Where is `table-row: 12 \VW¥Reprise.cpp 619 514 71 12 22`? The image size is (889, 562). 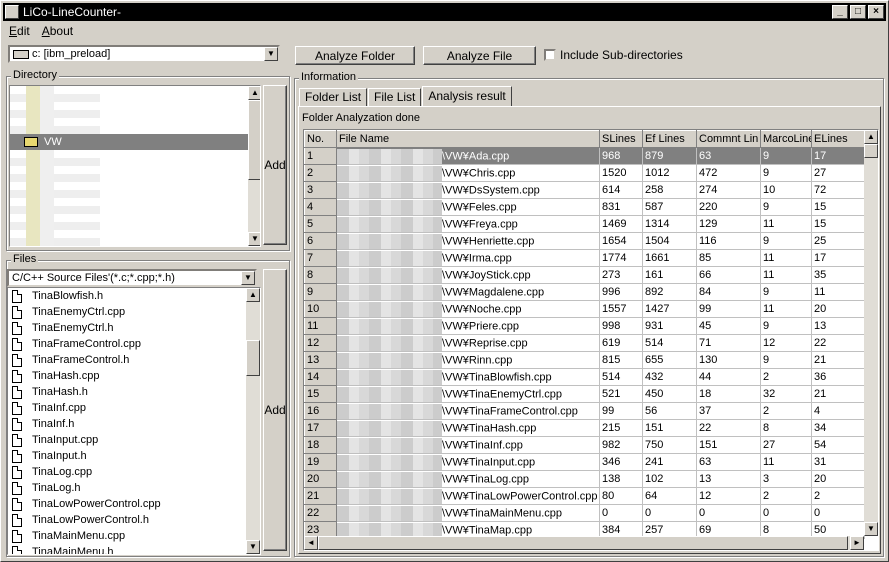
table-row: 12 \VW¥Reprise.cpp 619 514 71 12 22 is located at coordinates (584, 343).